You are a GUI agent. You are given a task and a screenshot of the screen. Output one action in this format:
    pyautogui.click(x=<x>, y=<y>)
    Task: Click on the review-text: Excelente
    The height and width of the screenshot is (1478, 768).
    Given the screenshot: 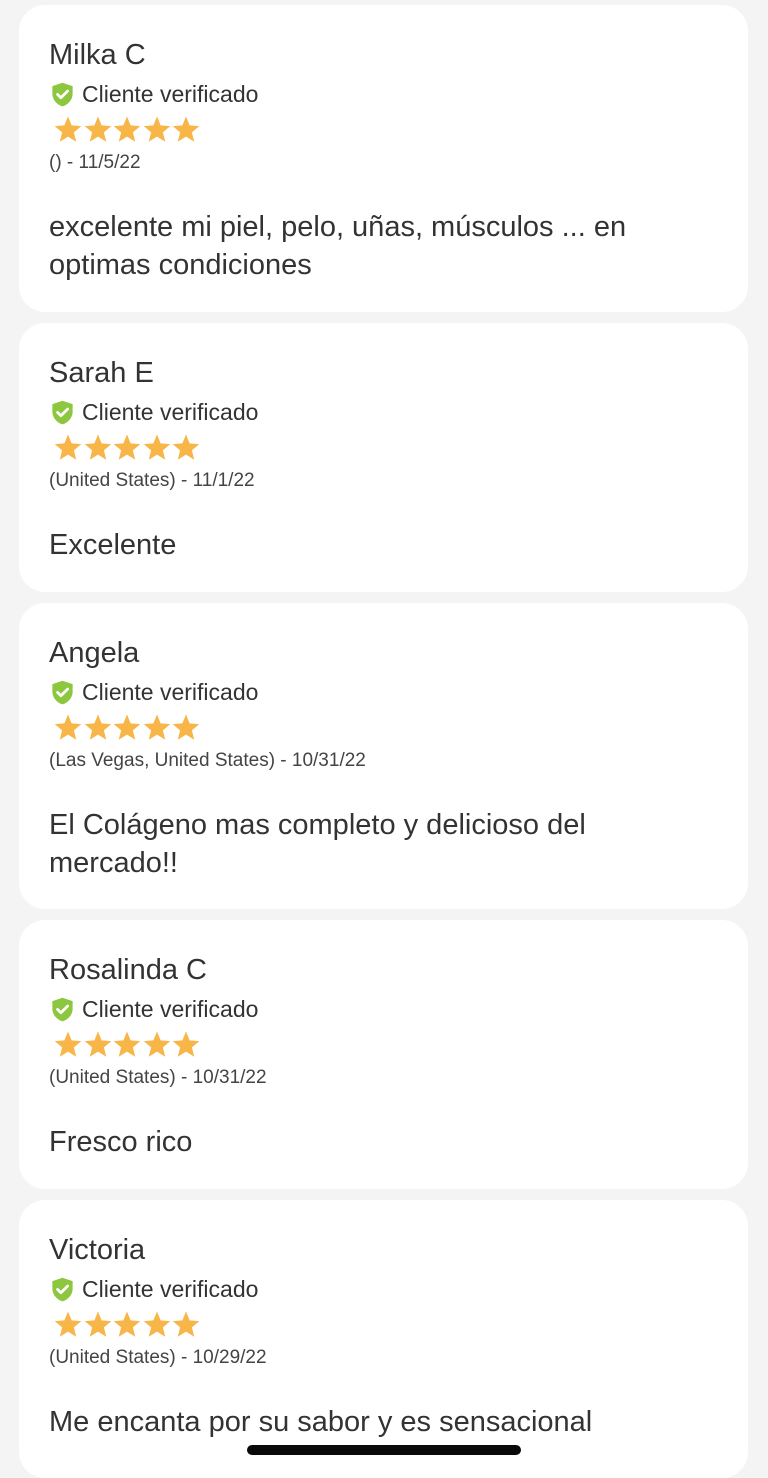 What is the action you would take?
    pyautogui.click(x=113, y=545)
    